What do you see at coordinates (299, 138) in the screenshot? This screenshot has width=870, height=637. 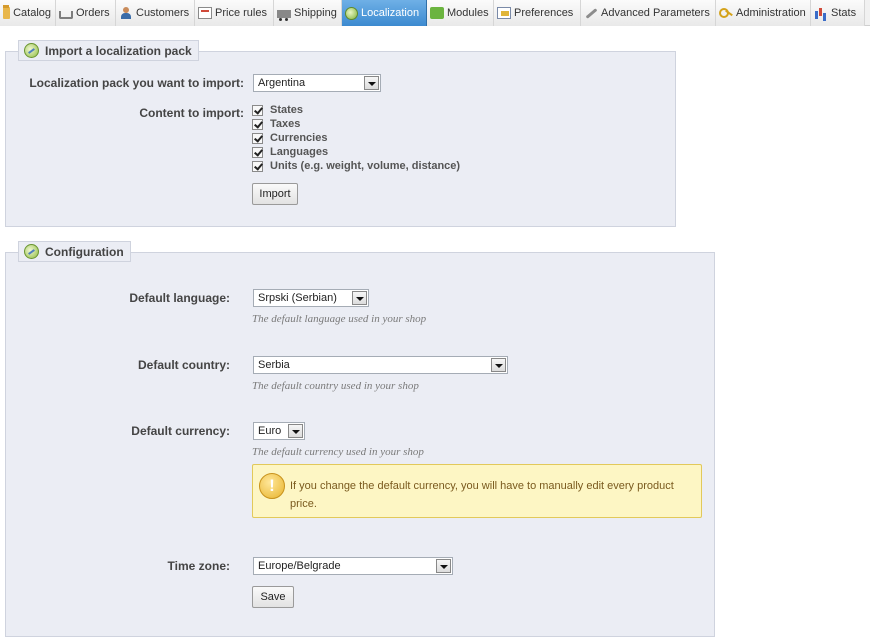 I see `option-label: Currencies` at bounding box center [299, 138].